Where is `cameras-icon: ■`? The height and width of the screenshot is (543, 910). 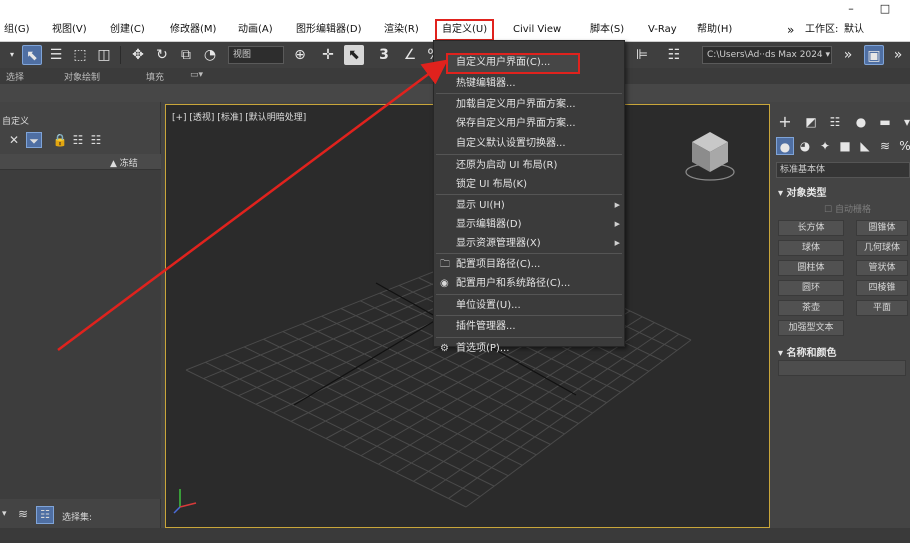
cameras-icon: ■ is located at coordinates (845, 146).